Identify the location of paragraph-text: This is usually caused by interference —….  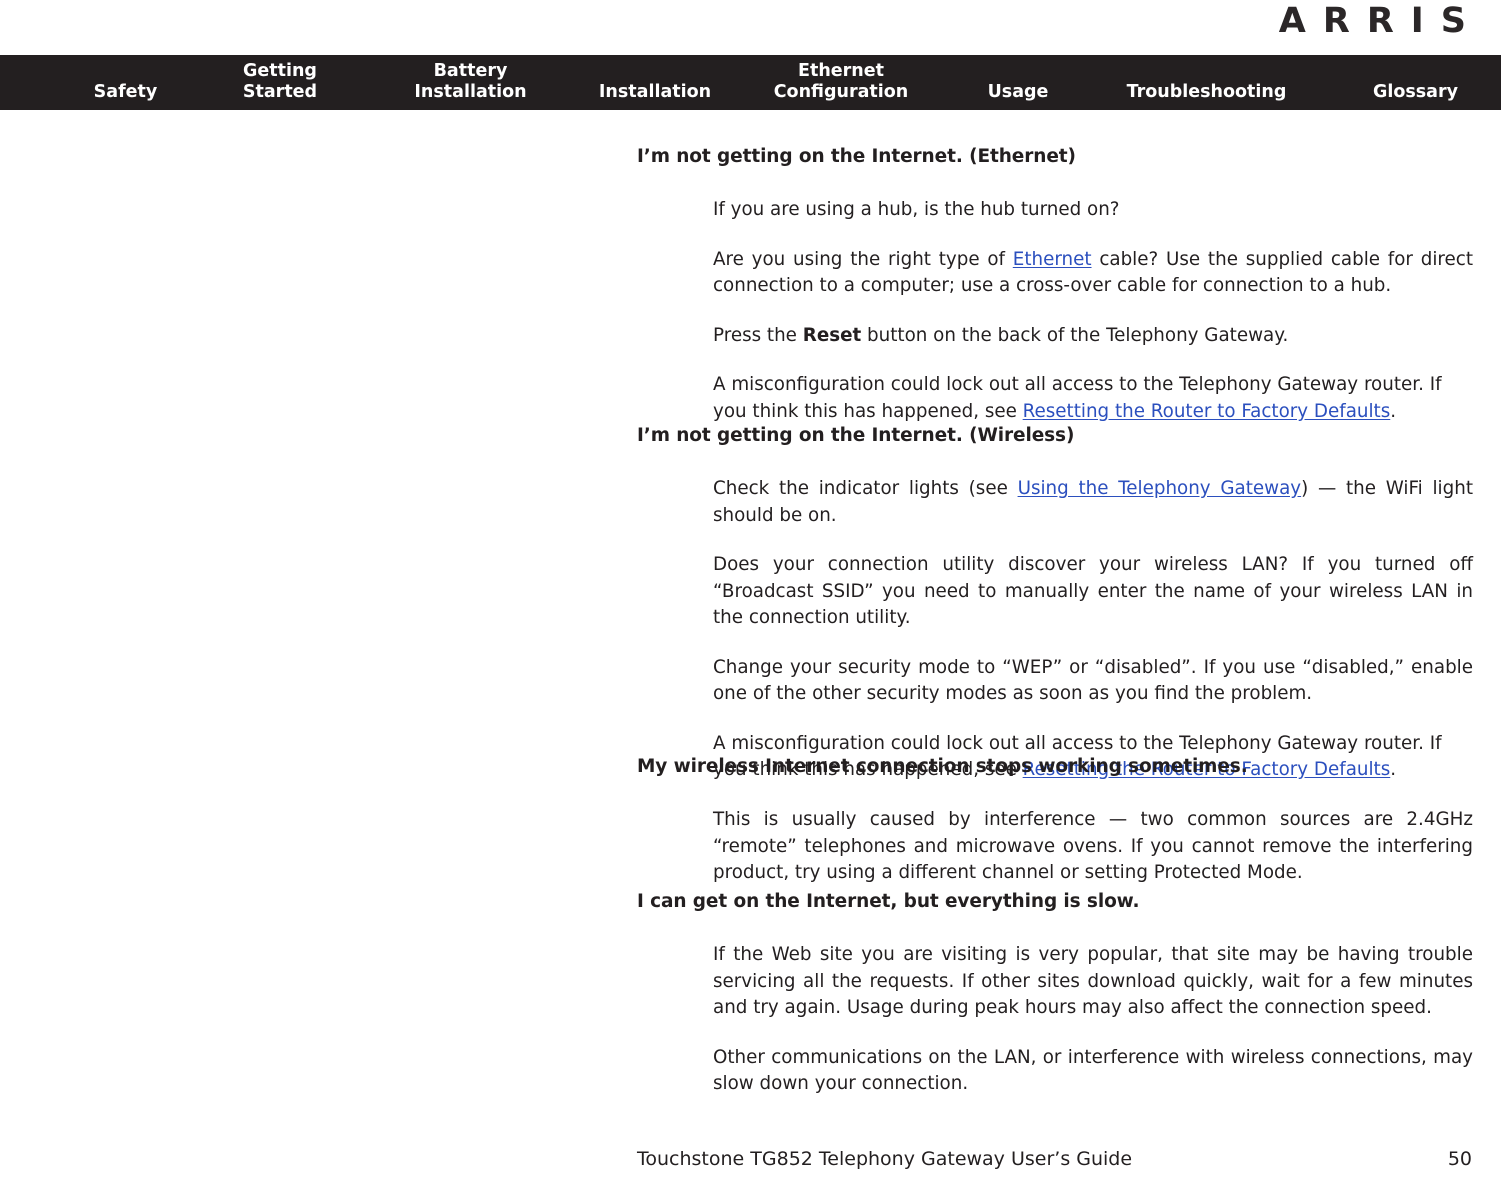
(1093, 846).